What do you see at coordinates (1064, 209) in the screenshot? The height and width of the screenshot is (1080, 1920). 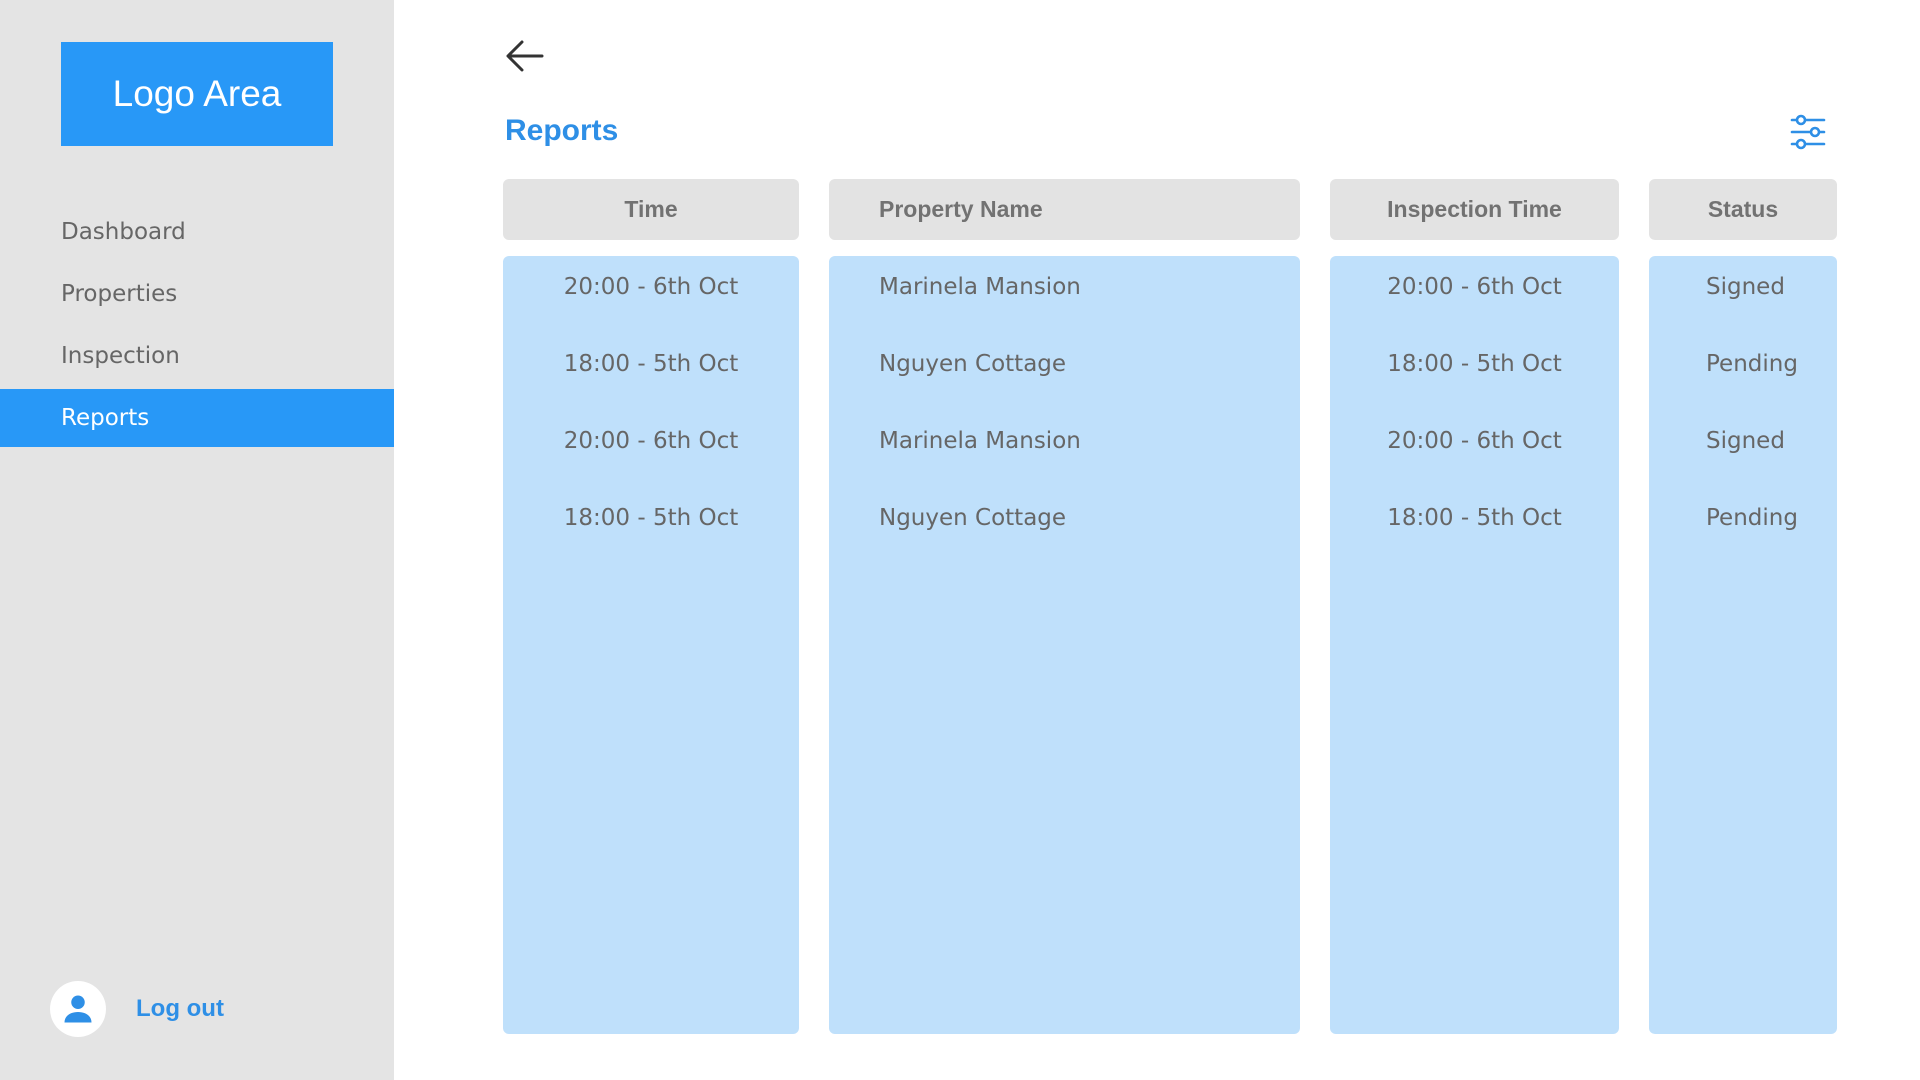 I see `column-header-property-name: Property Name` at bounding box center [1064, 209].